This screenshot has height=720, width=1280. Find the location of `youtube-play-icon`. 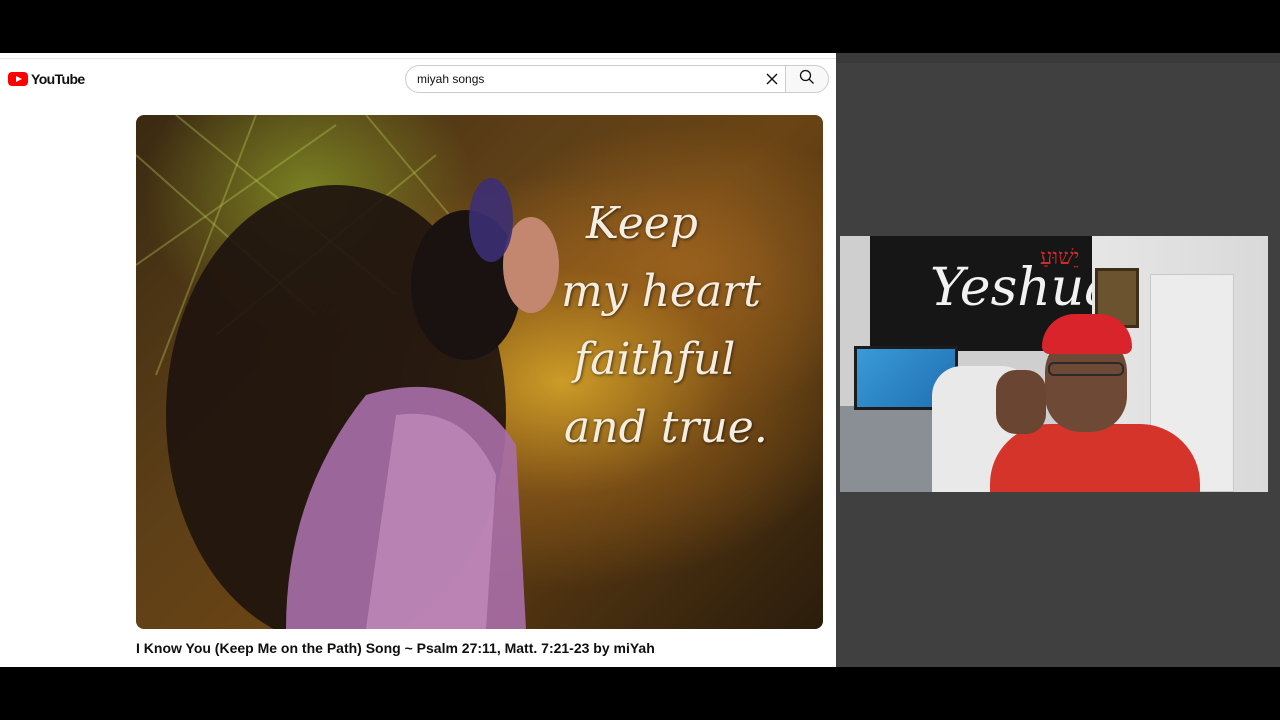

youtube-play-icon is located at coordinates (18, 79).